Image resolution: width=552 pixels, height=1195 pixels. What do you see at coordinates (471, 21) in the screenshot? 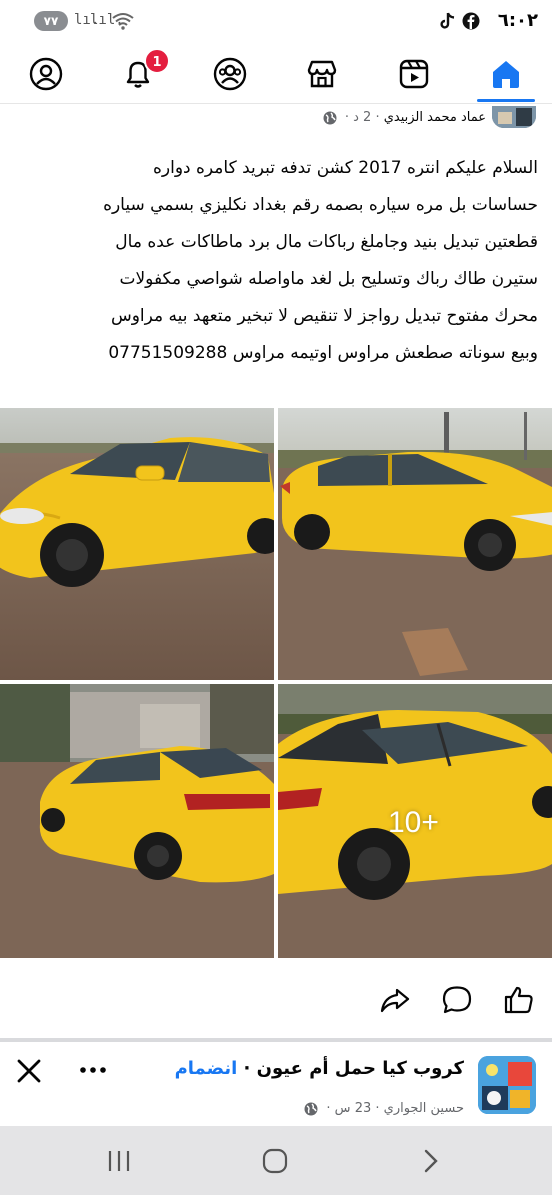
I see `facebook-app-icon` at bounding box center [471, 21].